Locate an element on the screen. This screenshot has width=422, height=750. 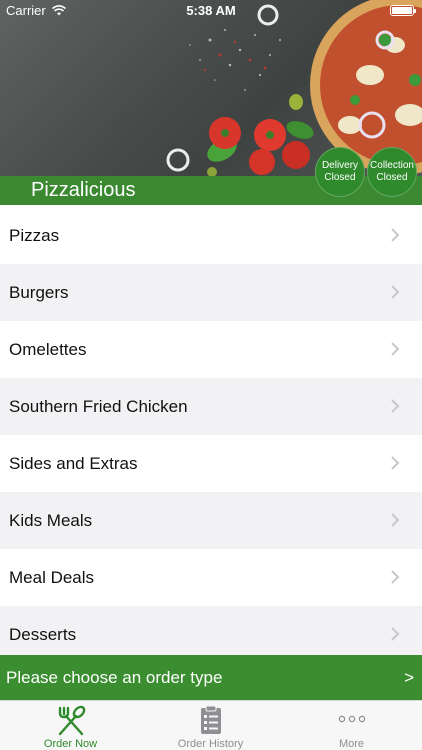
collection-status-badge: Collection Closed is located at coordinates (392, 172).